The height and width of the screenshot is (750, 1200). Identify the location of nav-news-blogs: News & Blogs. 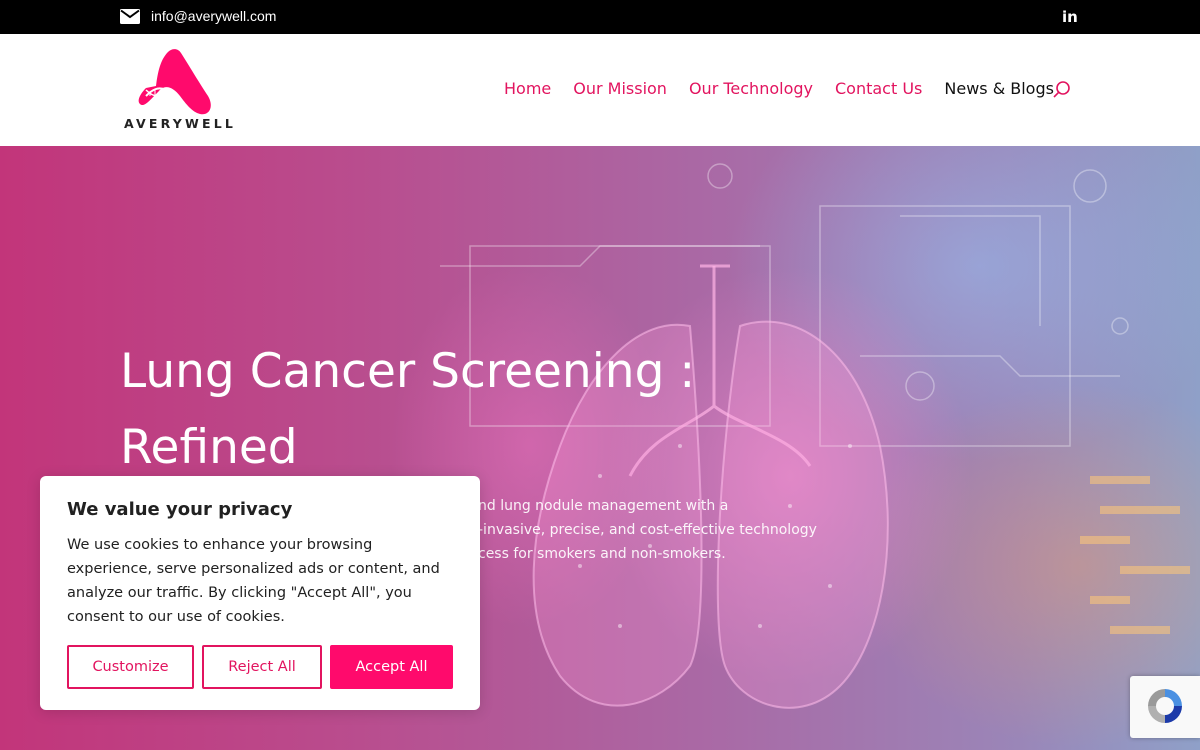
(999, 88).